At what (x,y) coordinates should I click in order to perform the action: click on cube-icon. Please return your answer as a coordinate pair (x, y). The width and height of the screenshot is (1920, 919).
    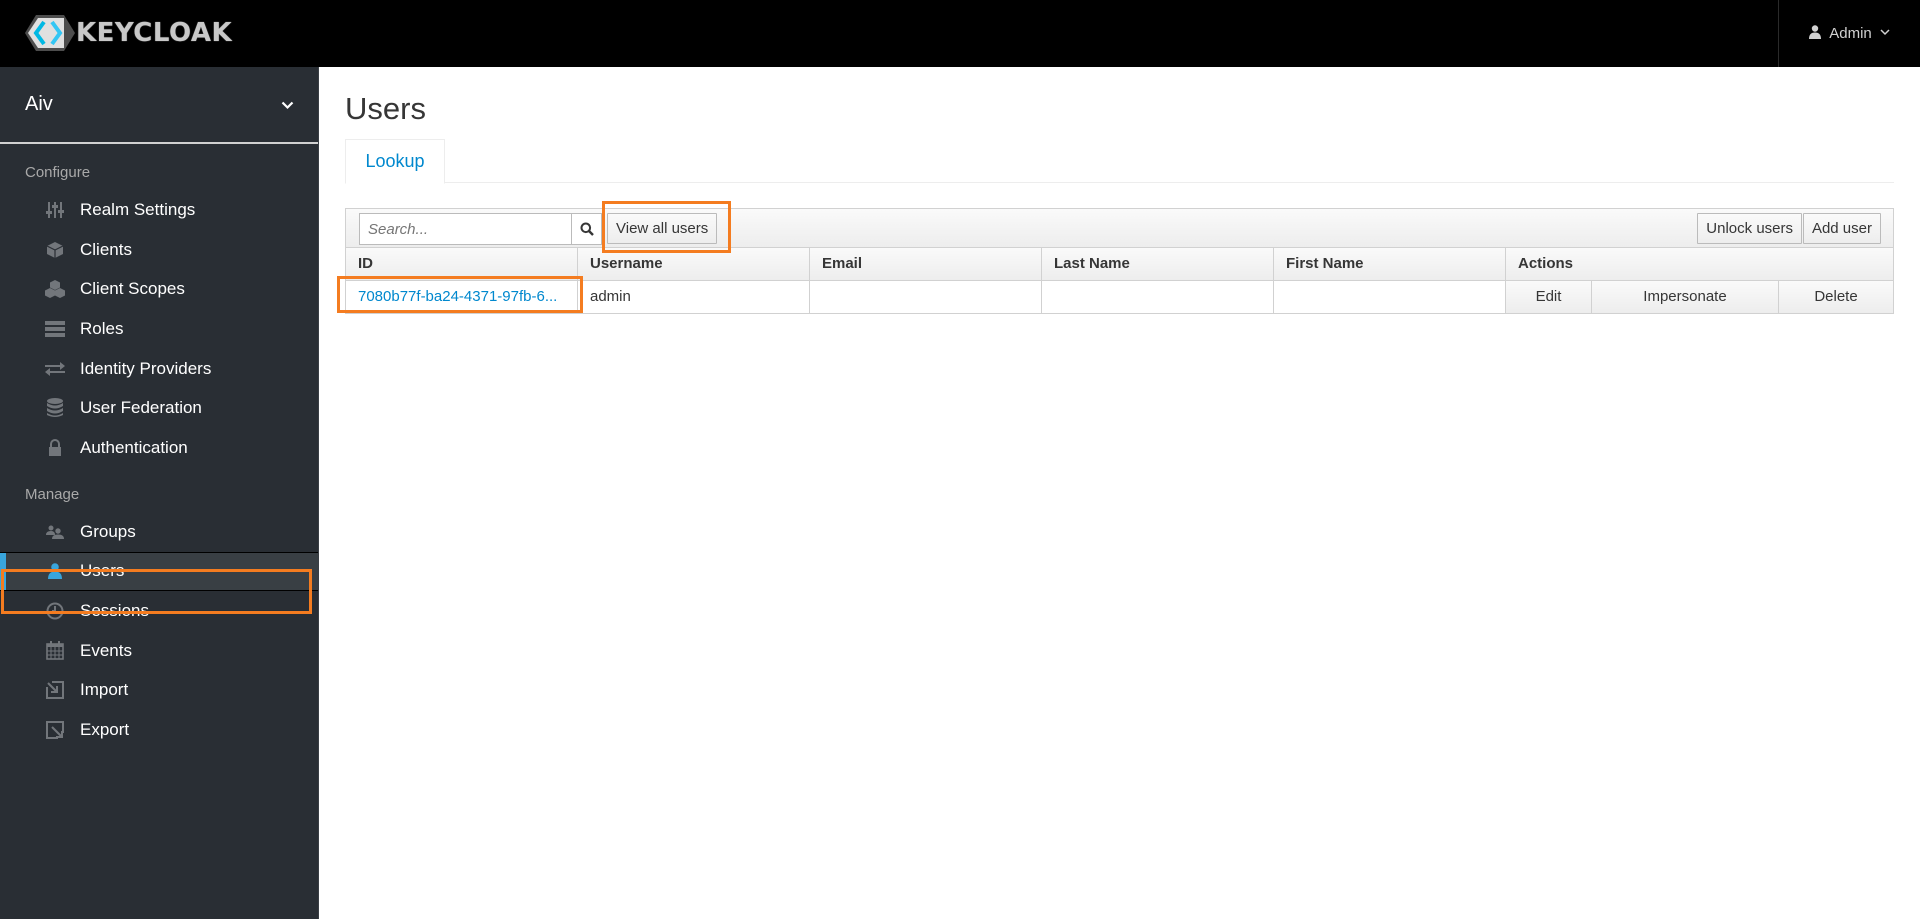
    Looking at the image, I should click on (55, 250).